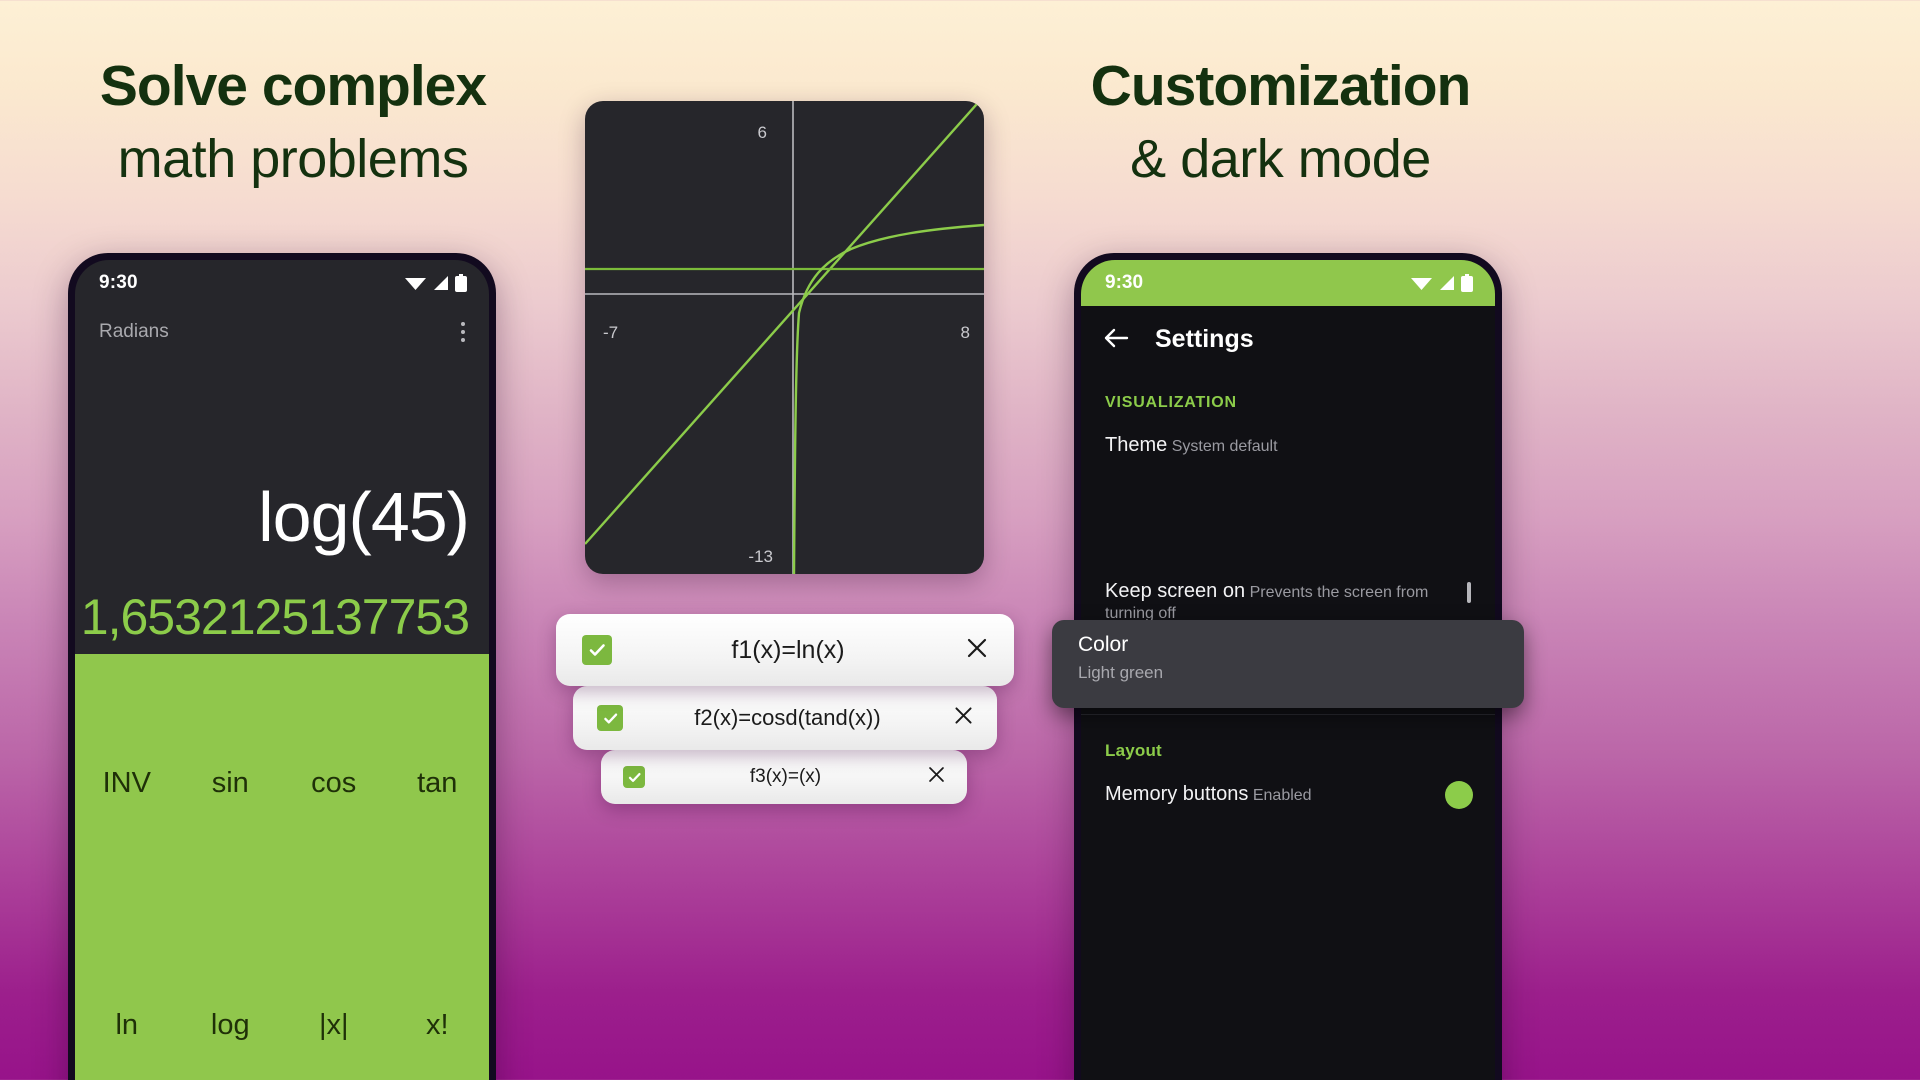 This screenshot has height=1080, width=1920. Describe the element at coordinates (1171, 402) in the screenshot. I see `section-header-visualization: VISUALIZATION` at that location.